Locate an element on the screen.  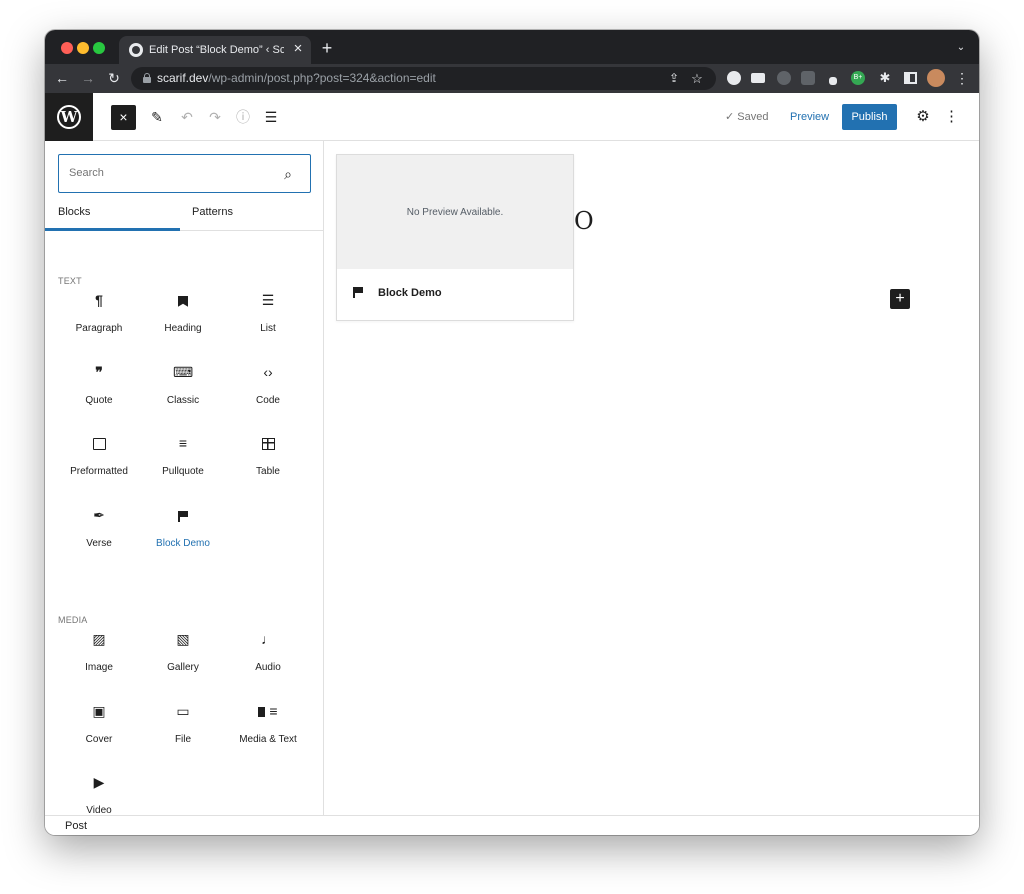
quote-icon: ❞ is located at coordinates (99, 372).